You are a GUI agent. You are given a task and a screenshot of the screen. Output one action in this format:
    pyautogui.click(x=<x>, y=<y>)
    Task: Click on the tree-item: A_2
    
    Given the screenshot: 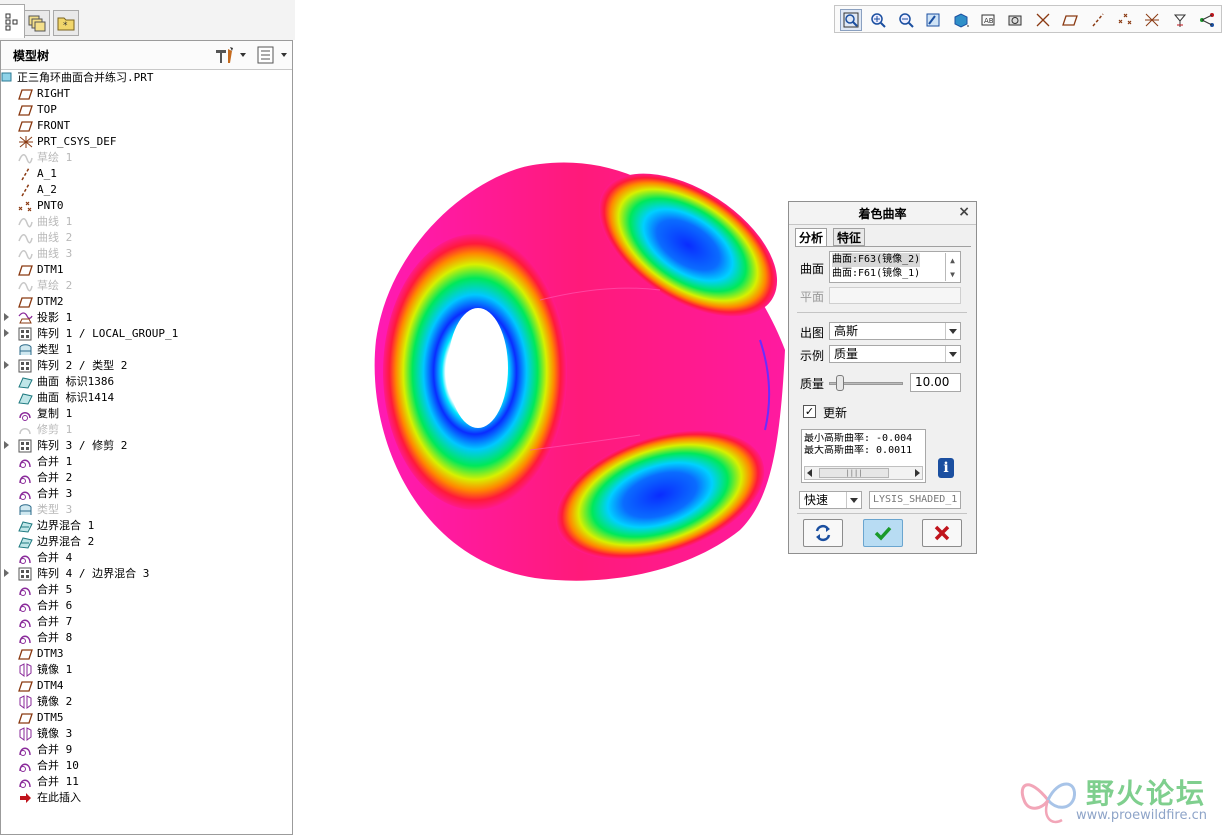 What is the action you would take?
    pyautogui.click(x=146, y=190)
    